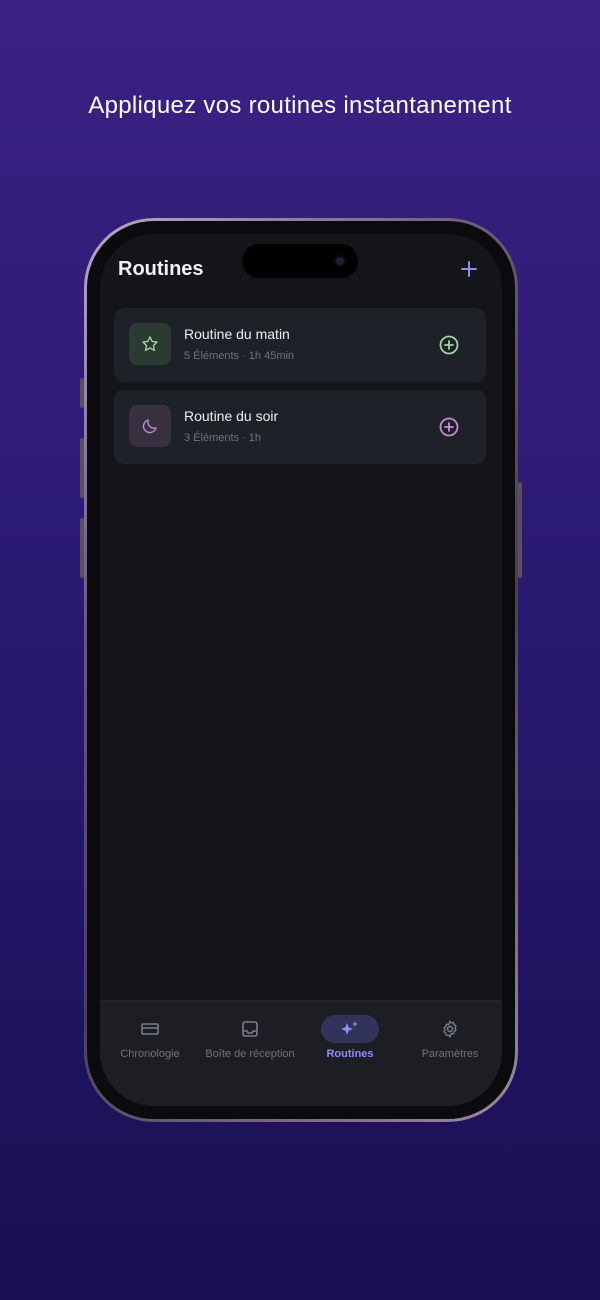 This screenshot has height=1300, width=600. What do you see at coordinates (350, 1037) in the screenshot?
I see `tab-routines: Routines` at bounding box center [350, 1037].